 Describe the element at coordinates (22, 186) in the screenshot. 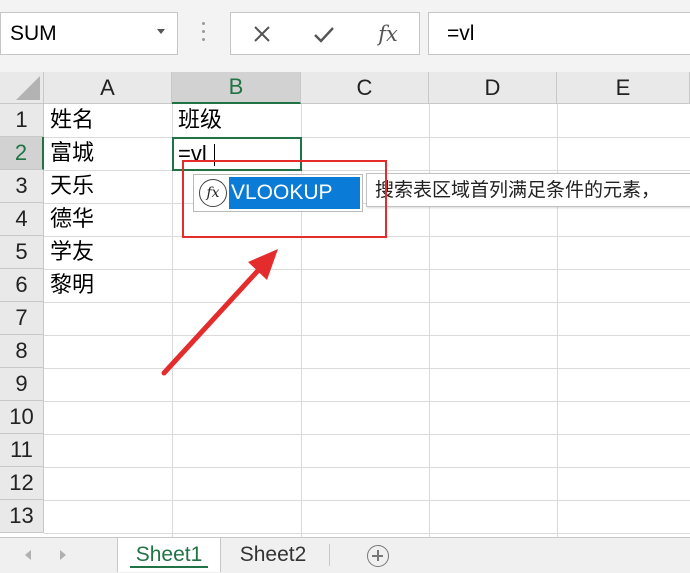

I see `row-header-3: 3` at that location.